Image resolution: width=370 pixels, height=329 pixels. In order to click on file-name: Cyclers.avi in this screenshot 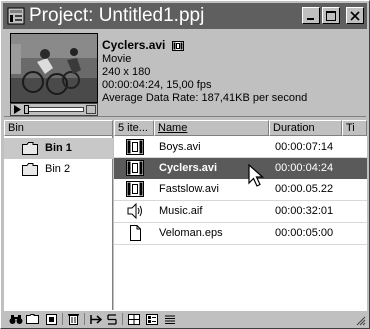, I will do `click(188, 168)`.